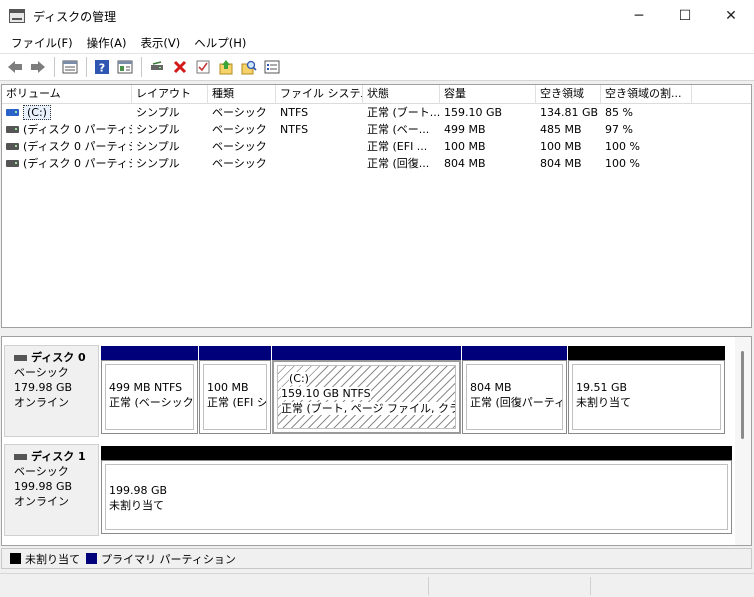  Describe the element at coordinates (180, 67) in the screenshot. I see `delete-icon` at that location.